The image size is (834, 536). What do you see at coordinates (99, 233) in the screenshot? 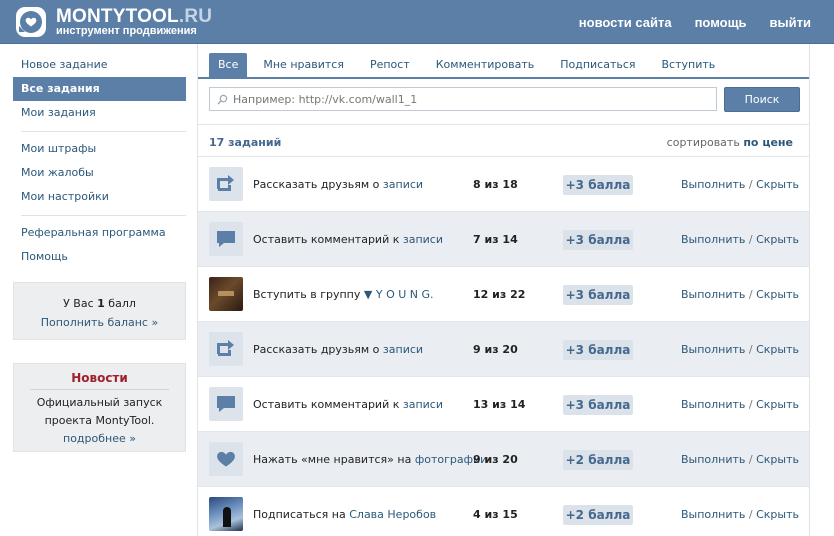
I see `sidebar-item-referral: Реферальная программа` at bounding box center [99, 233].